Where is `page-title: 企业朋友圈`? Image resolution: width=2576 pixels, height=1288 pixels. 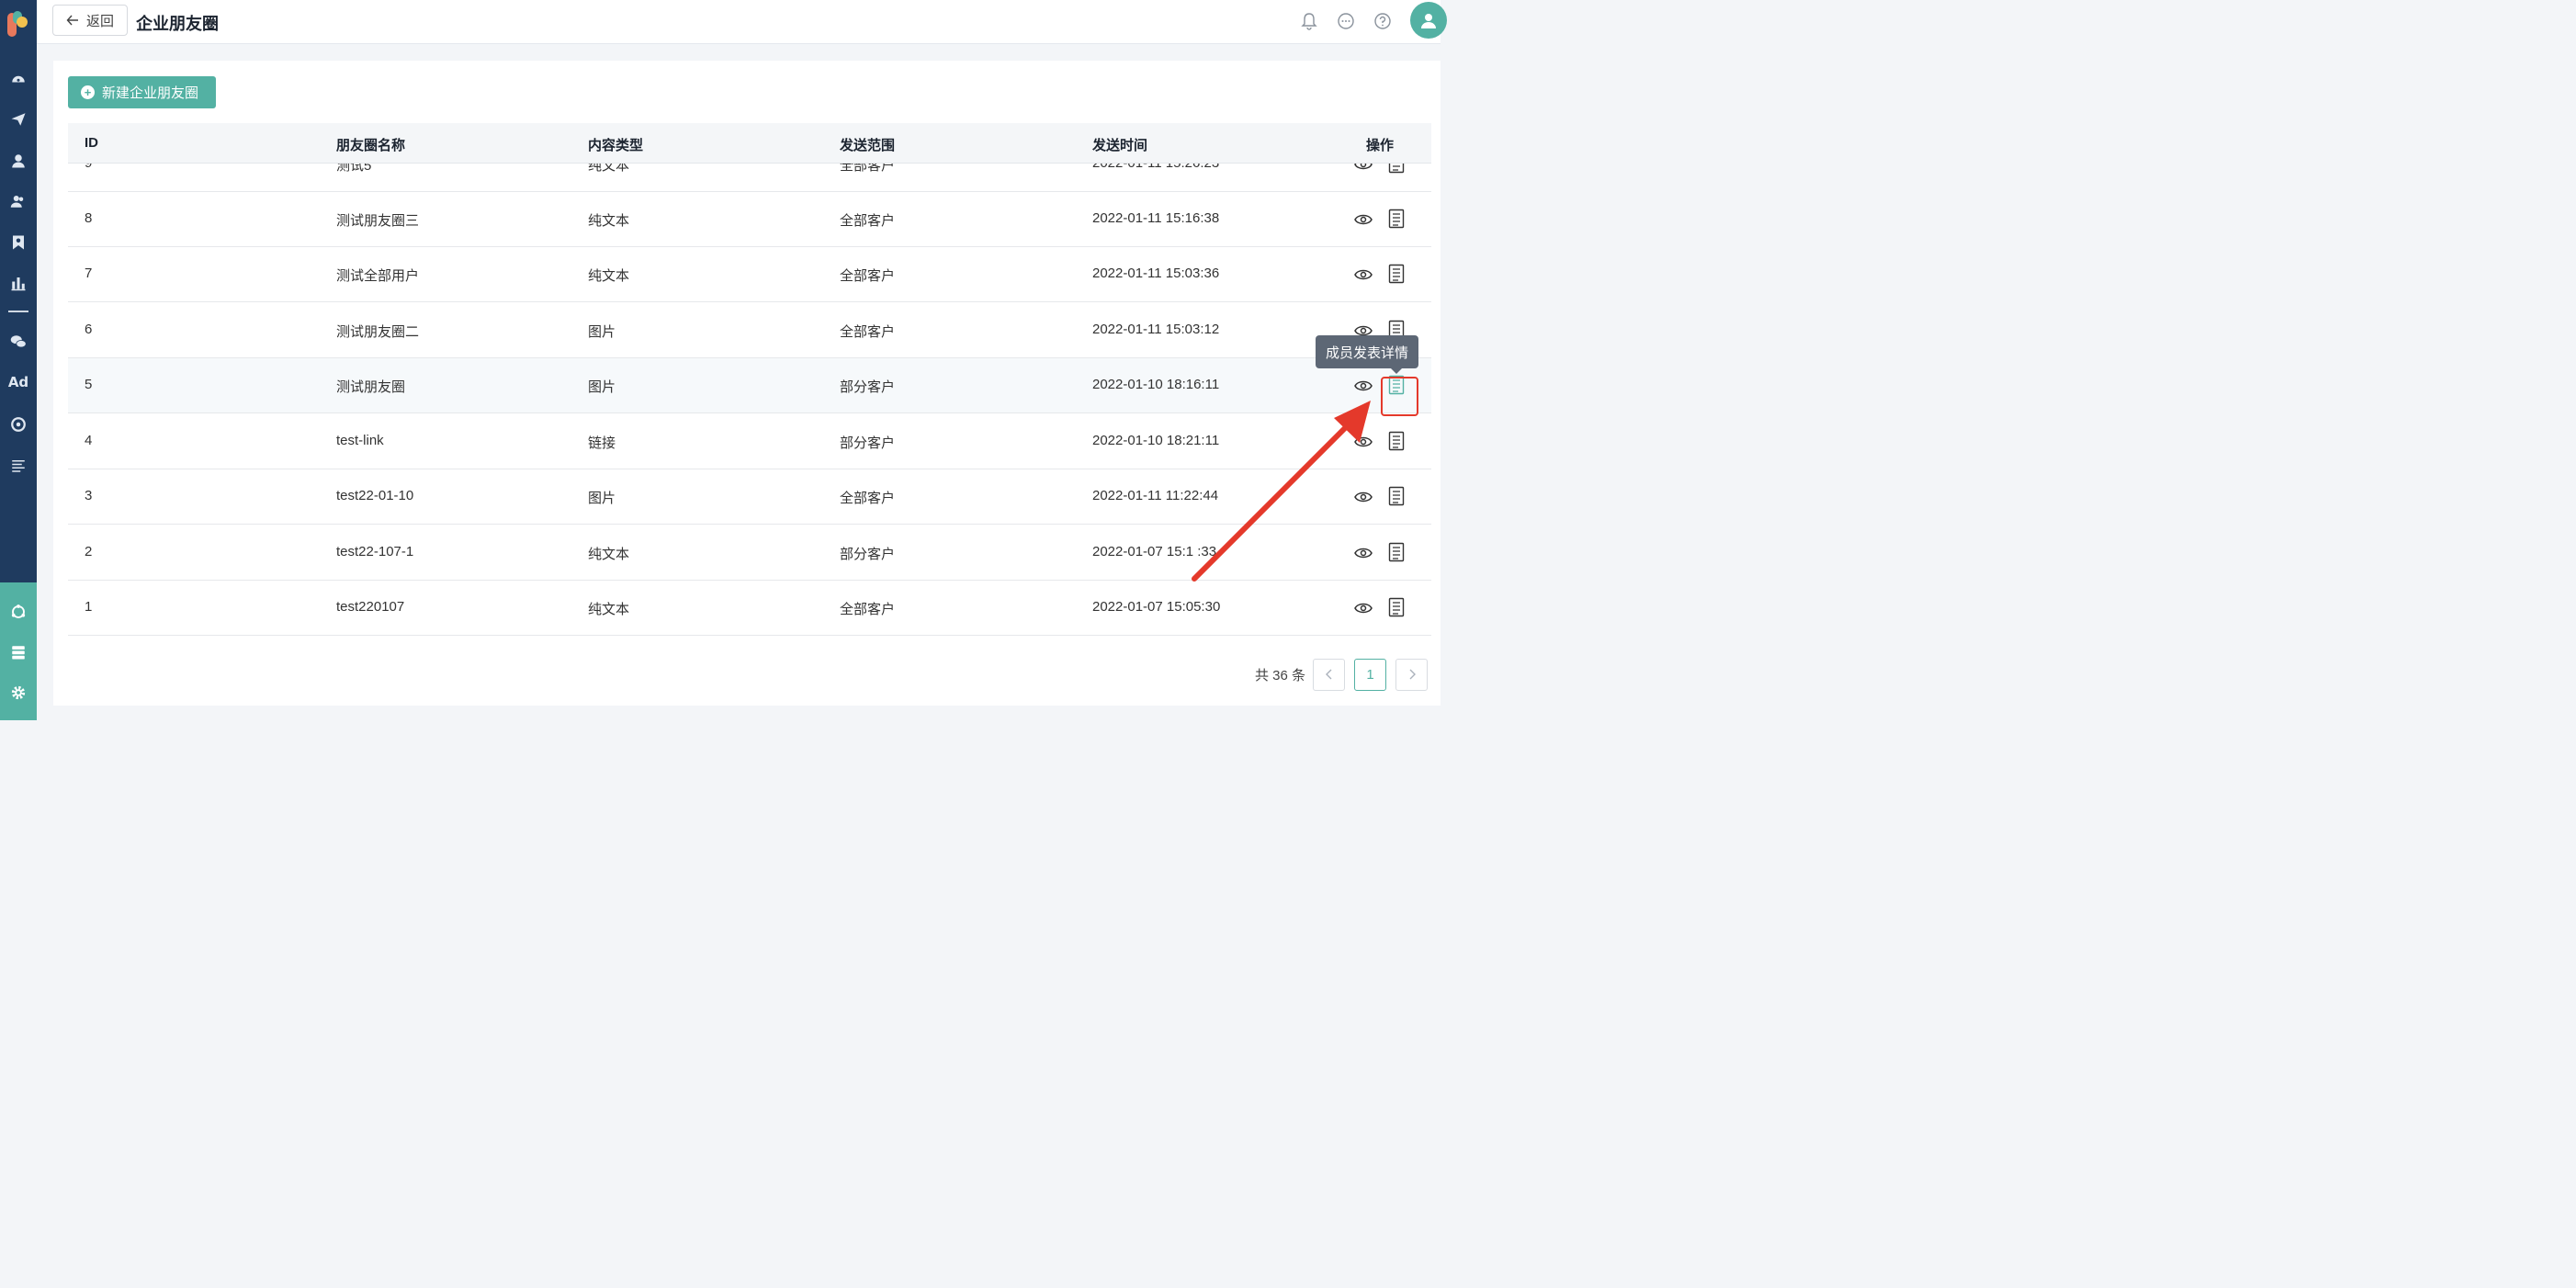 page-title: 企业朋友圈 is located at coordinates (177, 24).